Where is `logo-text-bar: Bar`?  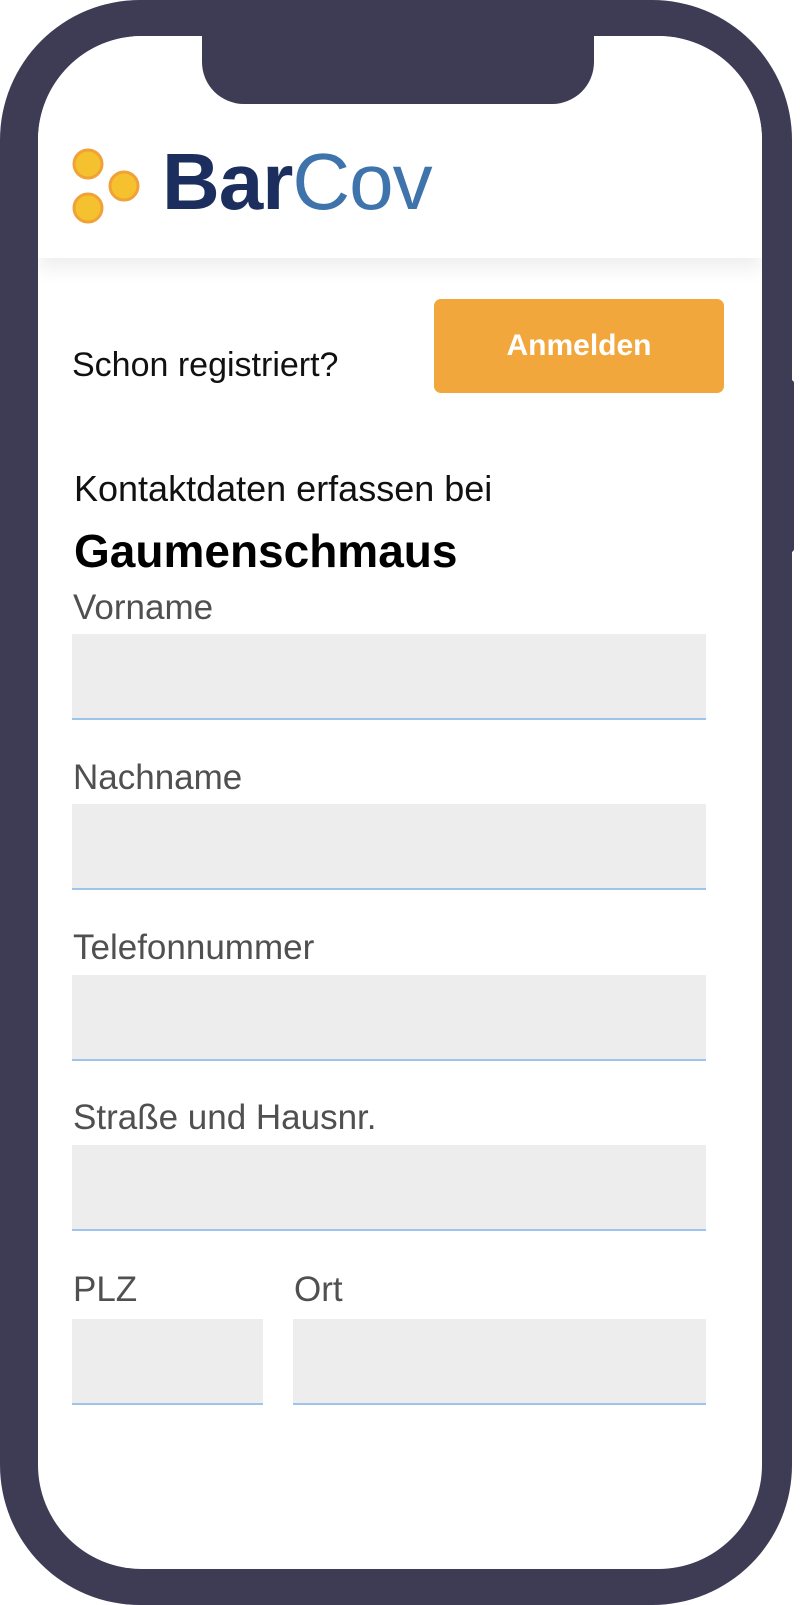 logo-text-bar: Bar is located at coordinates (227, 181).